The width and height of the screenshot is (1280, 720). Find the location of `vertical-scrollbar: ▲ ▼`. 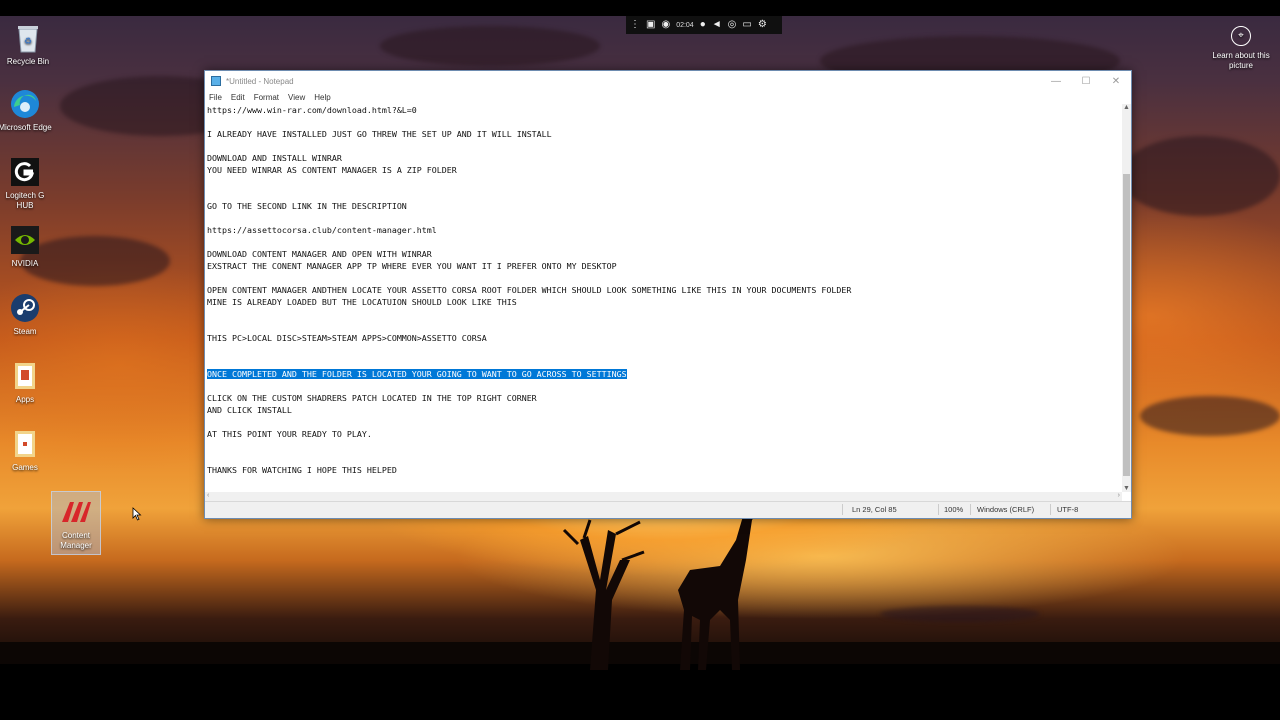

vertical-scrollbar: ▲ ▼ is located at coordinates (1126, 298).